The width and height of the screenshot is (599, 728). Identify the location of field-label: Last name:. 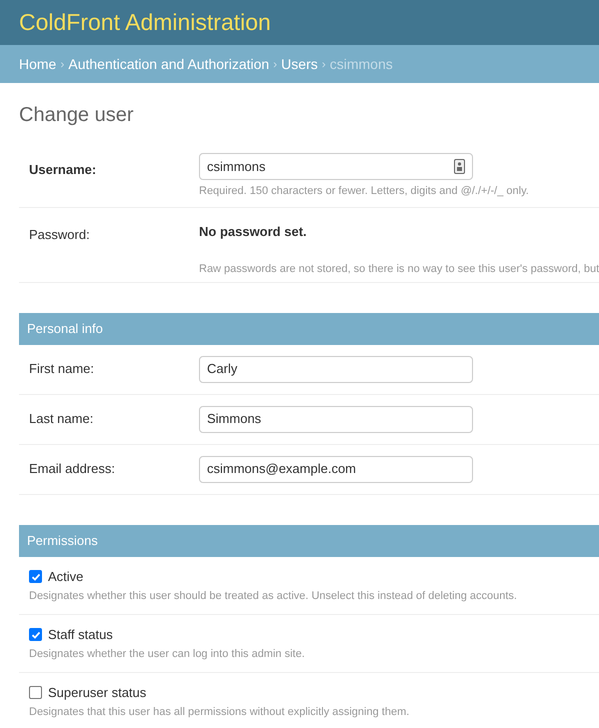
(61, 419).